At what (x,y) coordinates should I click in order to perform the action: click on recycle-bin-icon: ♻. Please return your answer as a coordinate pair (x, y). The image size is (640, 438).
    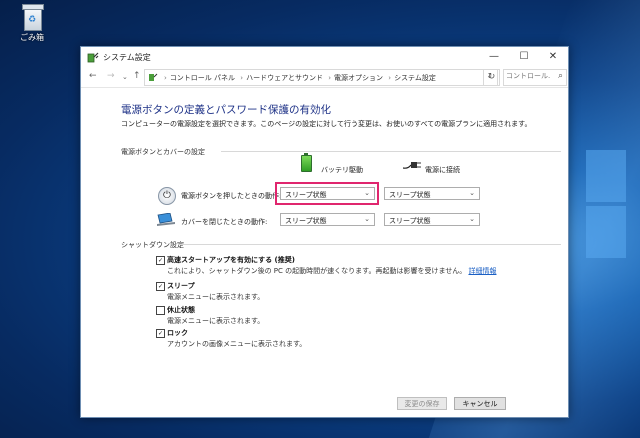
    Looking at the image, I should click on (32, 17).